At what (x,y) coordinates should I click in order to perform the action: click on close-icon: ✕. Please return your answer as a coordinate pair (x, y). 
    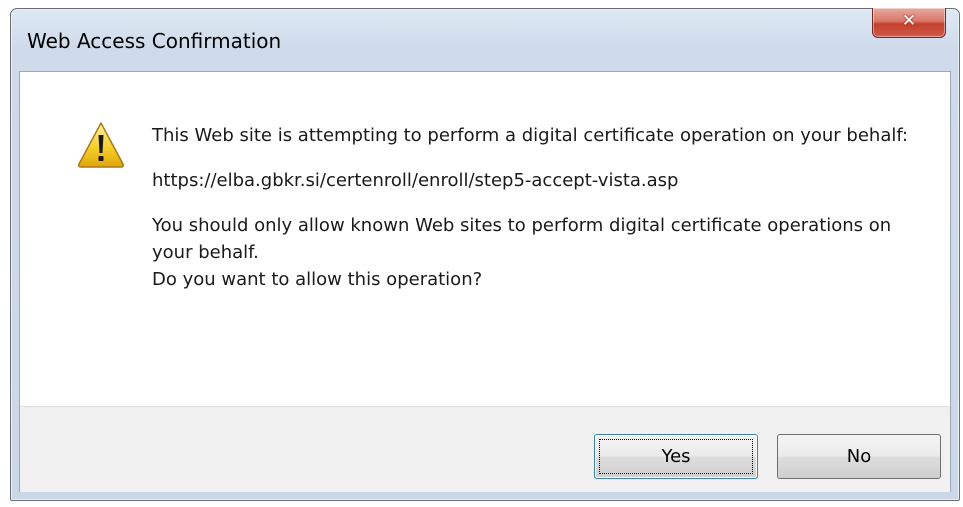
    Looking at the image, I should click on (909, 21).